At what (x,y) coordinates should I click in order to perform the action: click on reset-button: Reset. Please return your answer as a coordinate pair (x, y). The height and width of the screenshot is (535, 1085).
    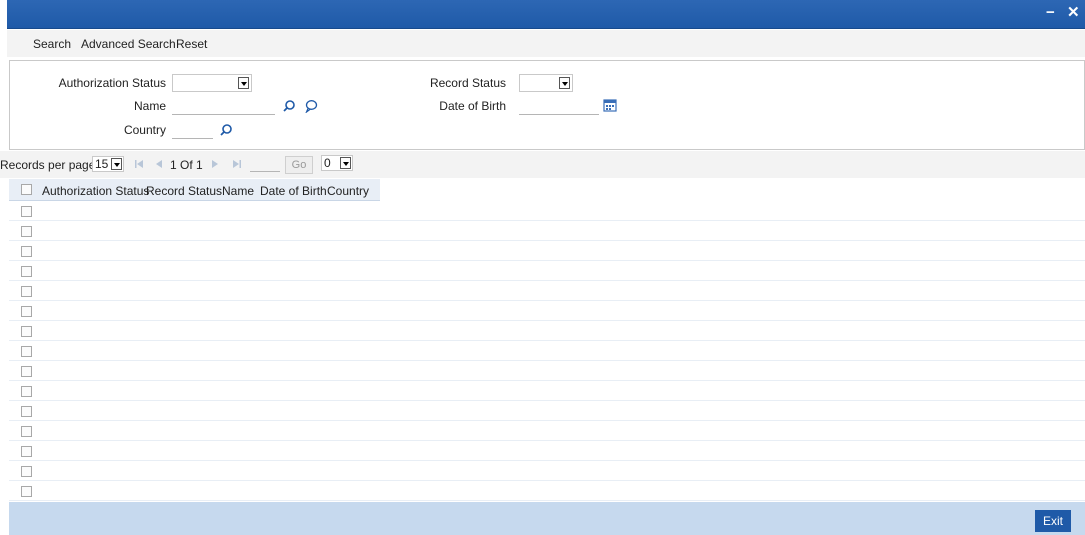
    Looking at the image, I should click on (191, 44).